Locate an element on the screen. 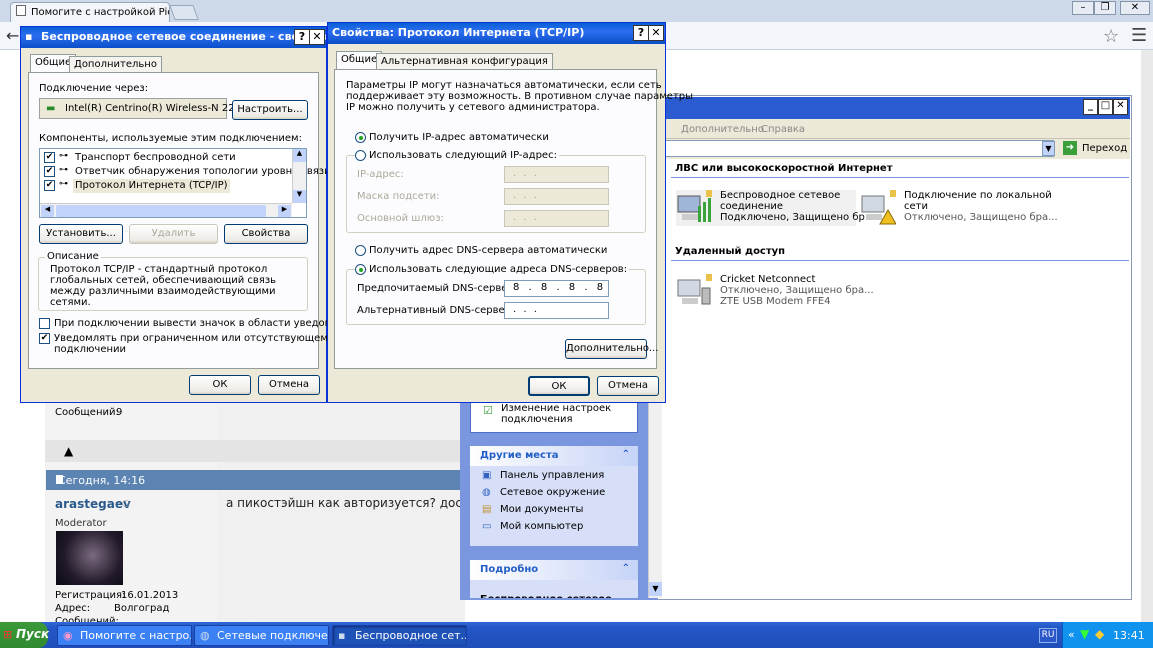  ip-address-field: . . . is located at coordinates (556, 174).